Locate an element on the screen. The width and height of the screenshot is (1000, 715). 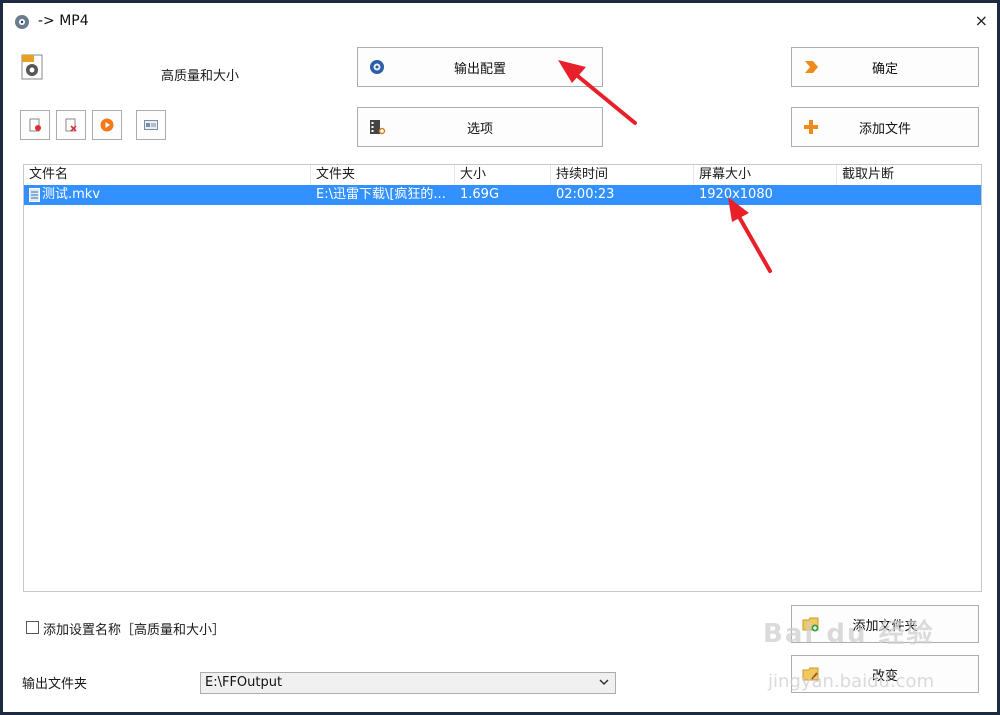
plus-icon is located at coordinates (811, 127).